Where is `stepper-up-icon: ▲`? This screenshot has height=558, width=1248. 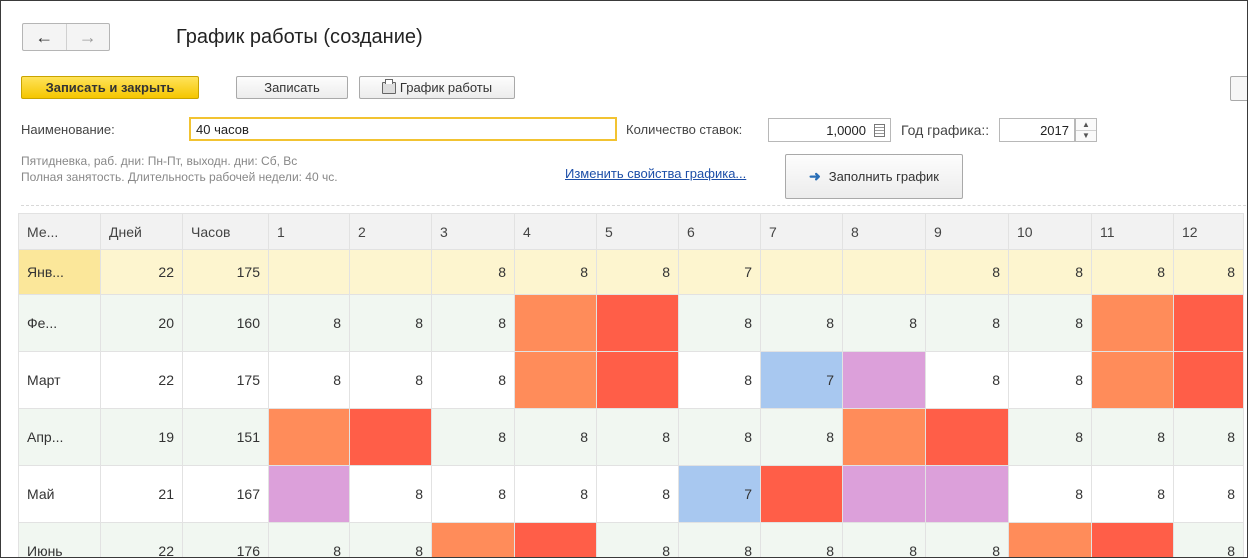 stepper-up-icon: ▲ is located at coordinates (1086, 124).